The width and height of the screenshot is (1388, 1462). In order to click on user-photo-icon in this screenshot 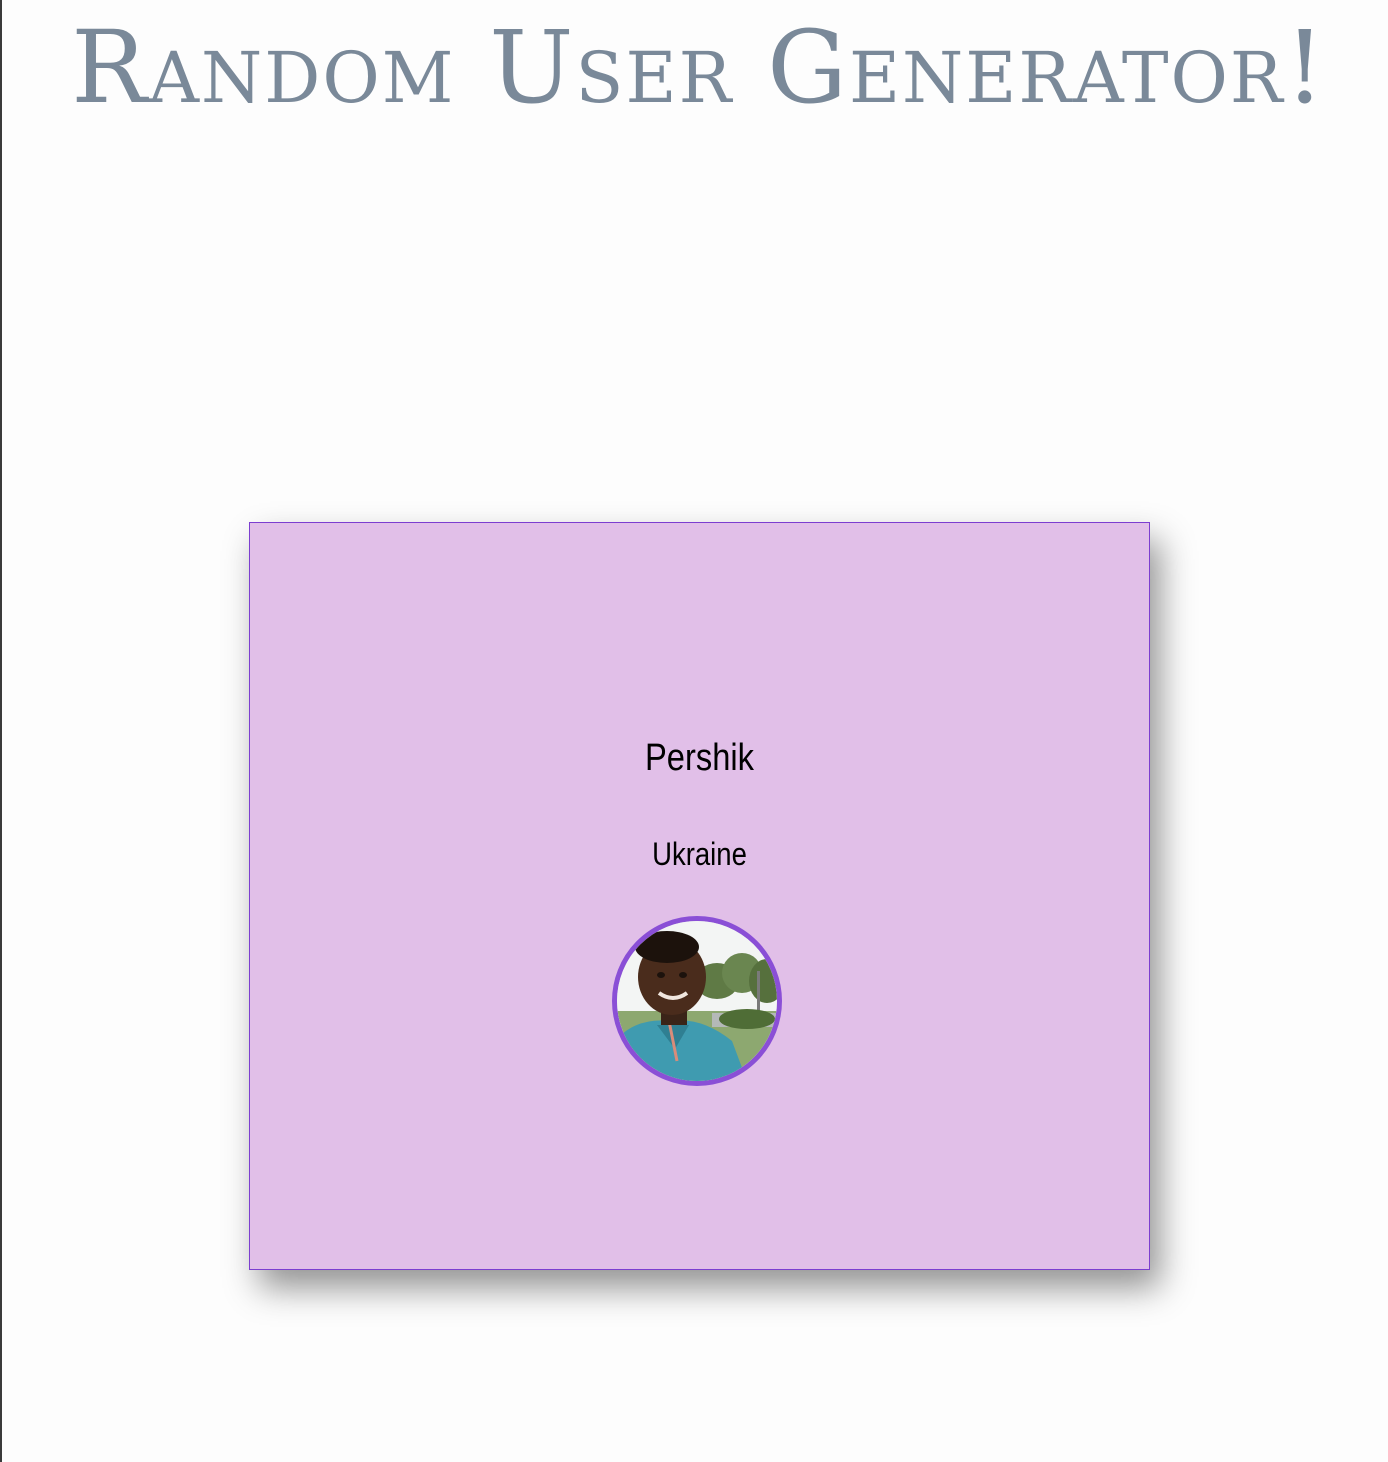, I will do `click(697, 1001)`.